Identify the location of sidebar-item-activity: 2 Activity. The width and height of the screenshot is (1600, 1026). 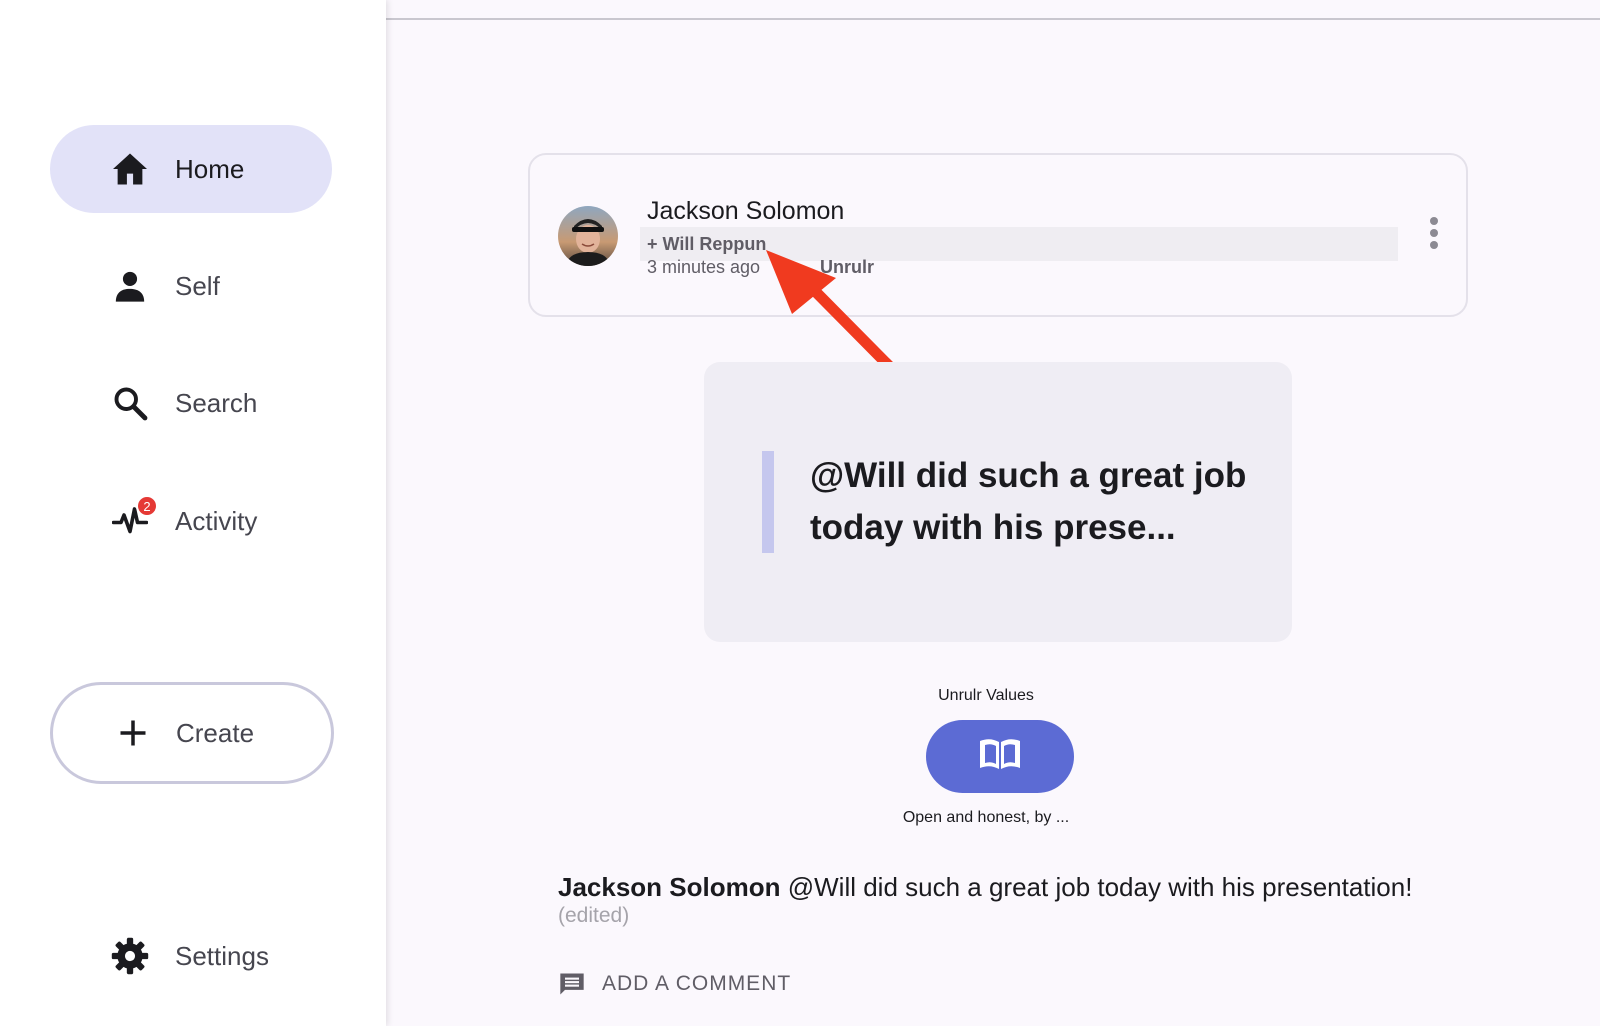
(191, 521).